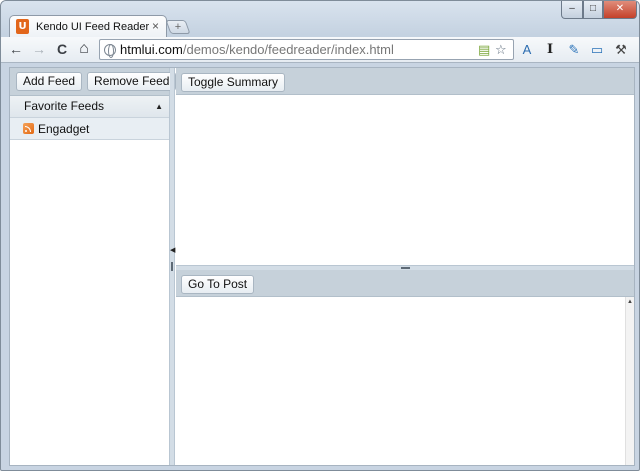 The height and width of the screenshot is (471, 640). I want to click on kendo-favicon-icon: U, so click(22, 26).